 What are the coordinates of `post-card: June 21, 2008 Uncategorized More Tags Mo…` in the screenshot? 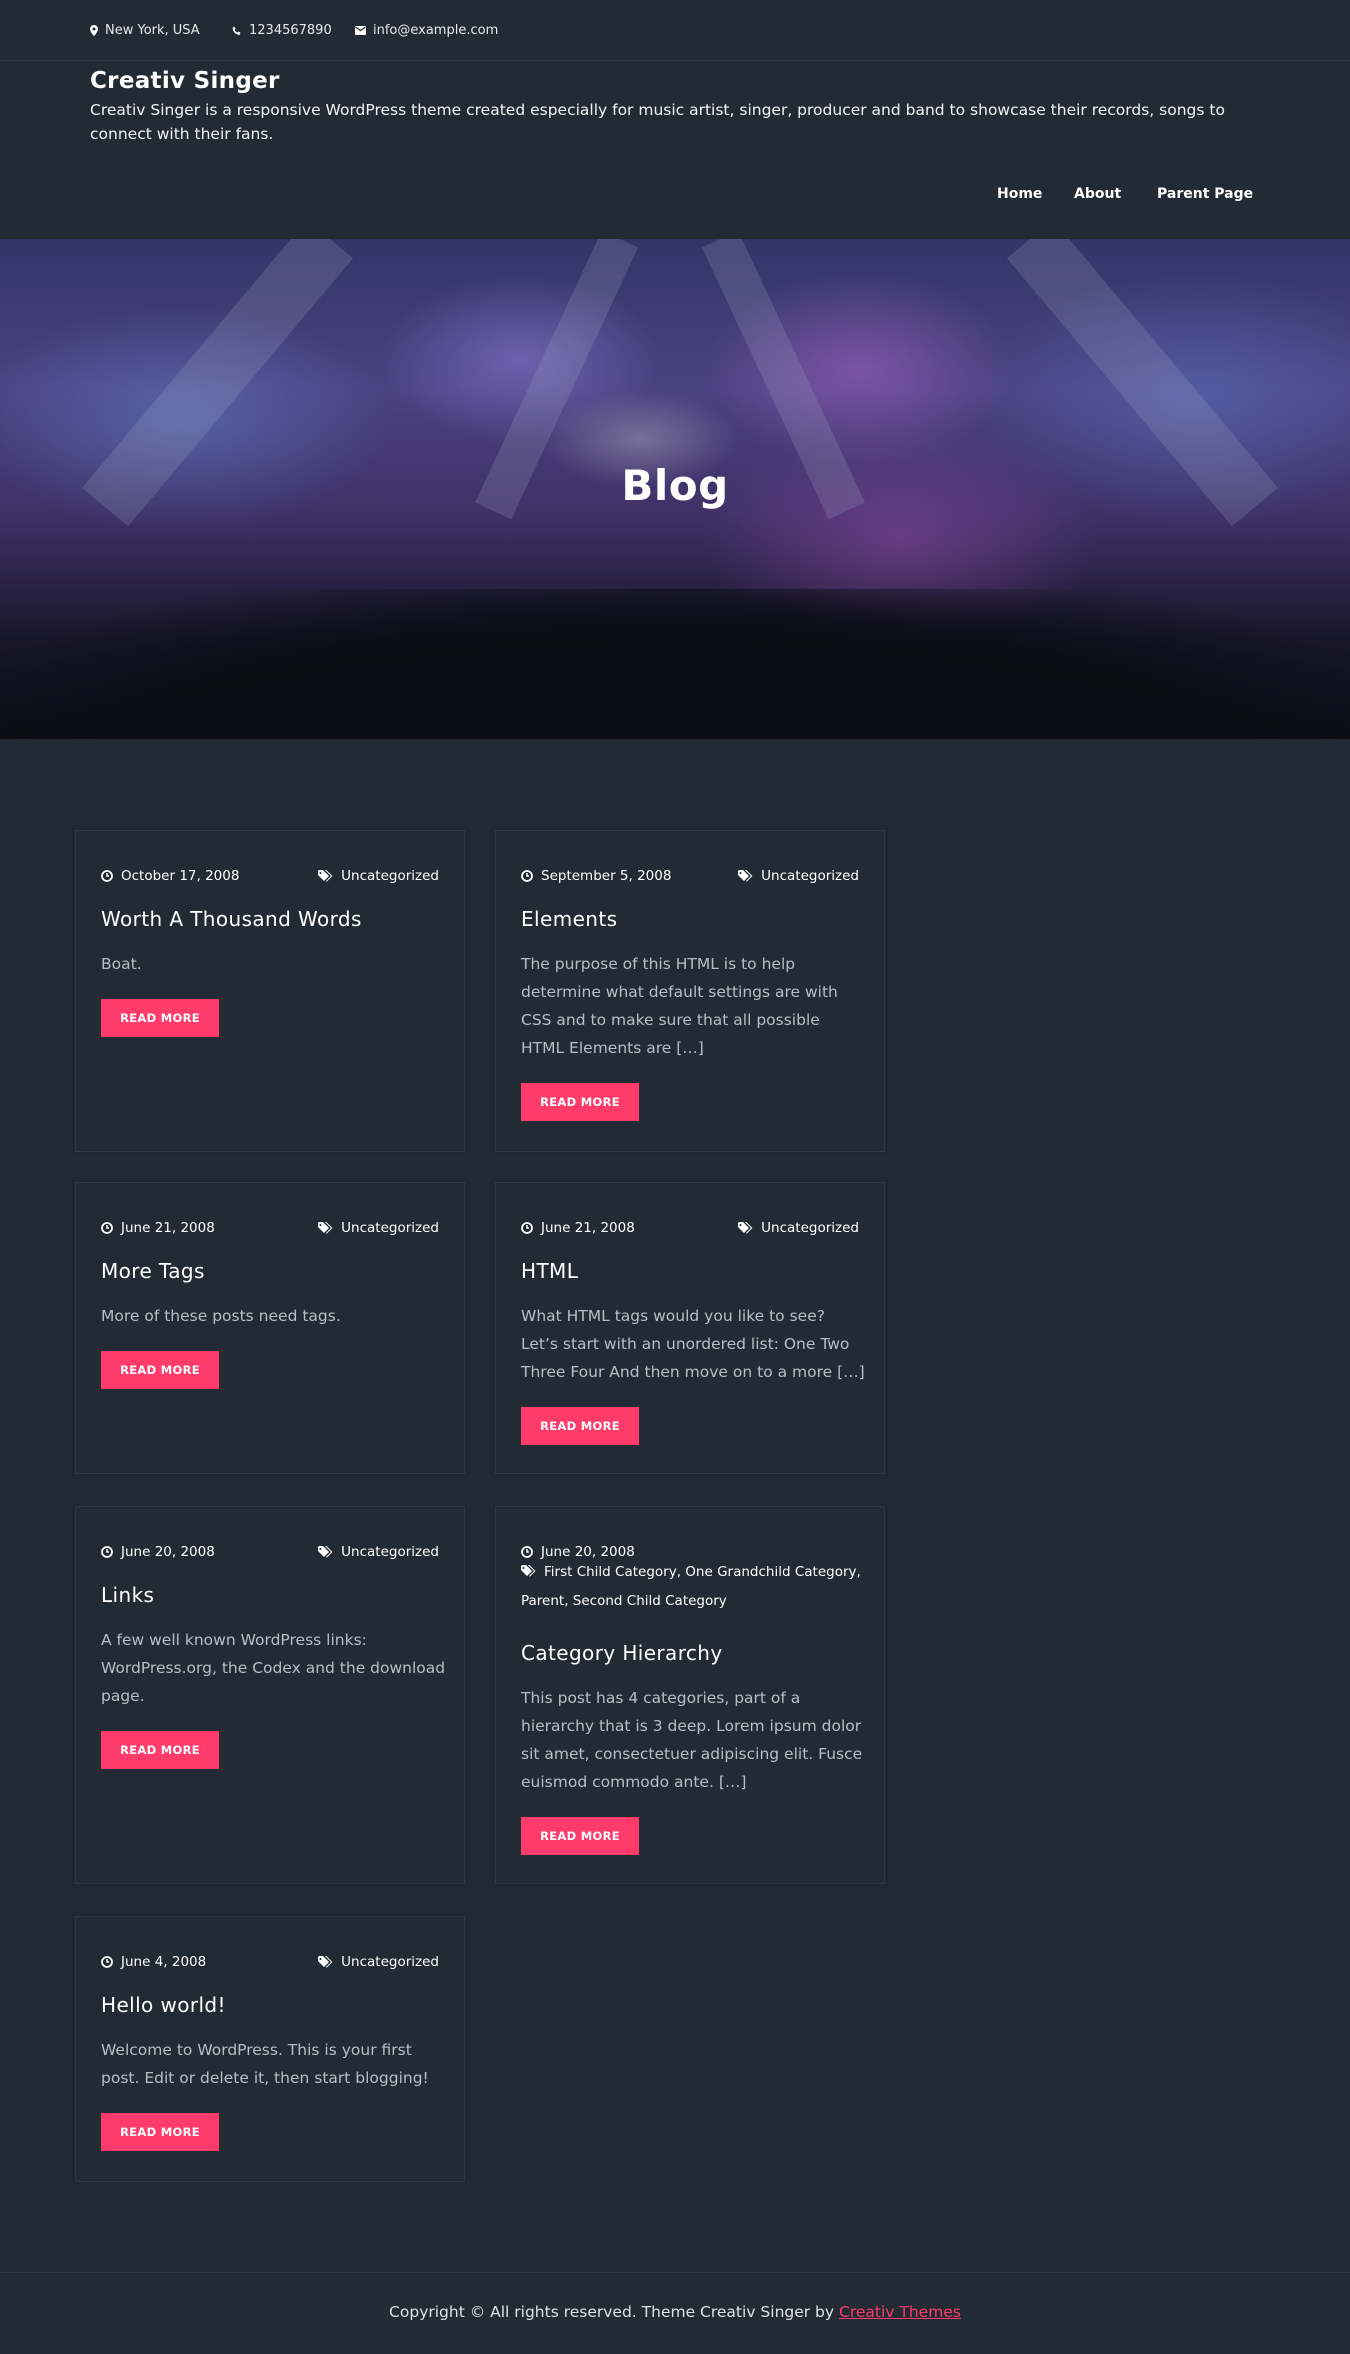 It's located at (270, 1328).